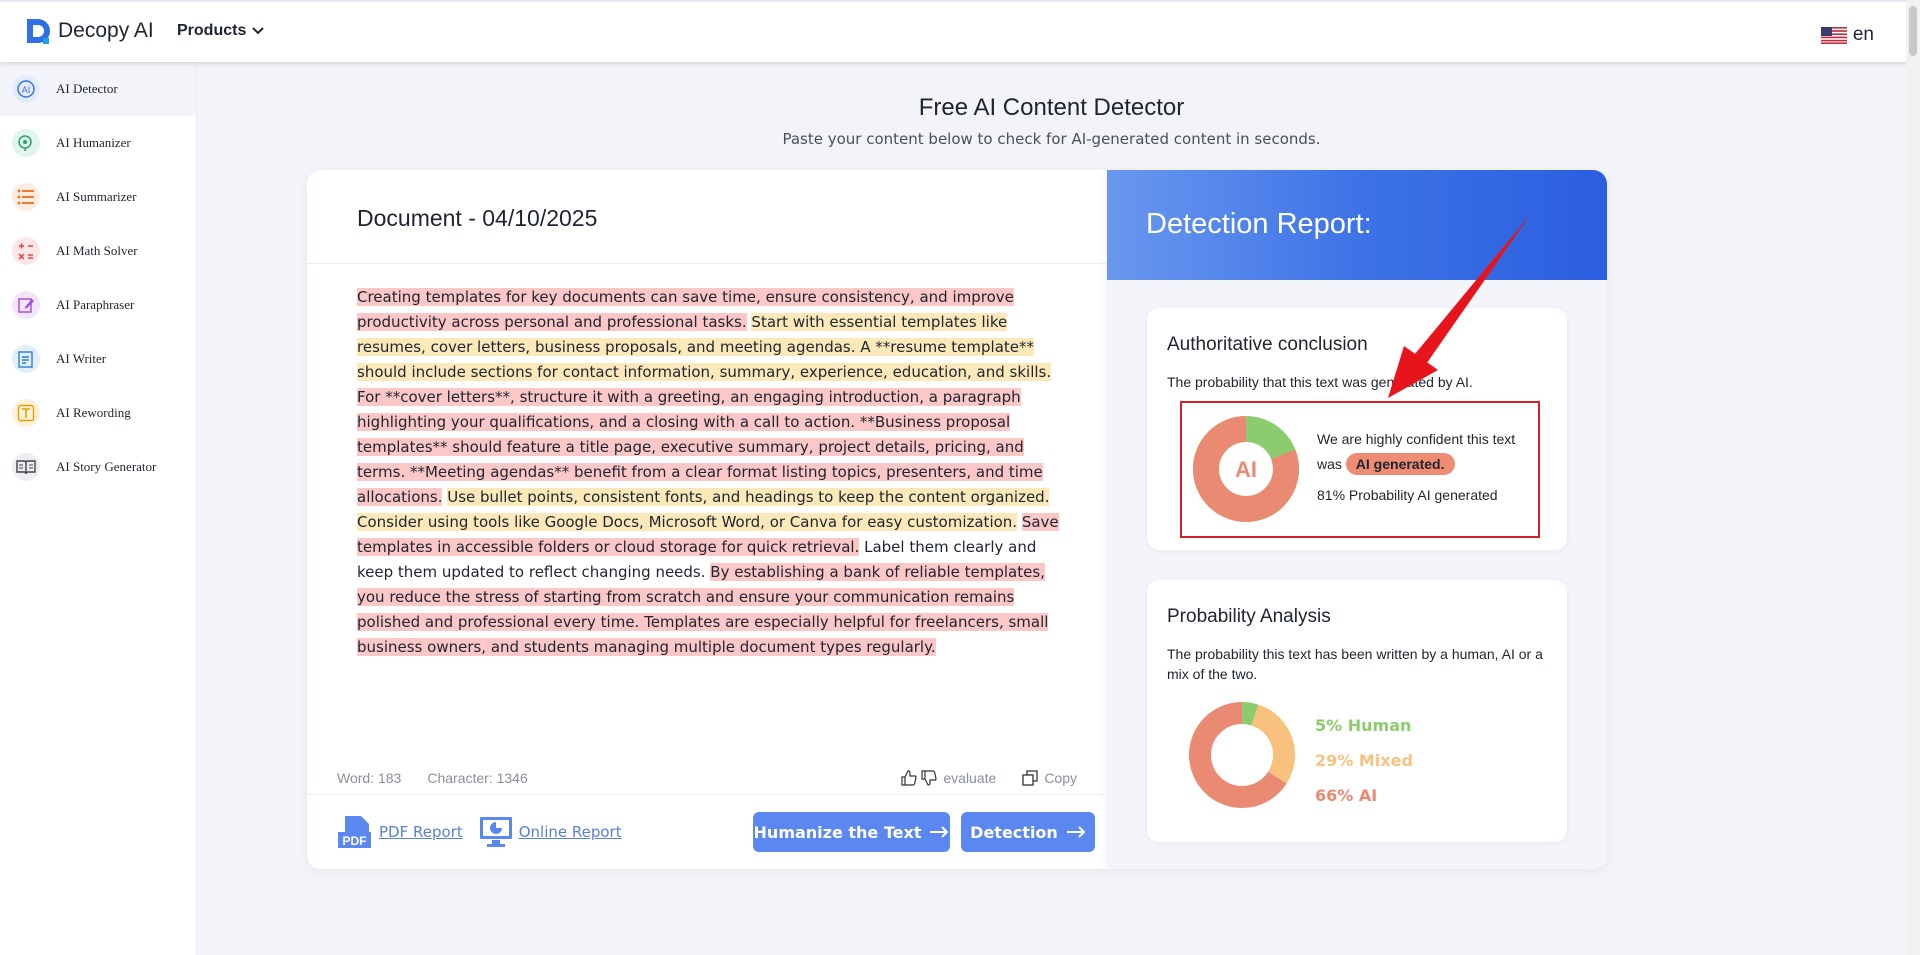 The image size is (1920, 955). I want to click on sidebar-item-ai-story-generator: AI Story Generator, so click(98, 467).